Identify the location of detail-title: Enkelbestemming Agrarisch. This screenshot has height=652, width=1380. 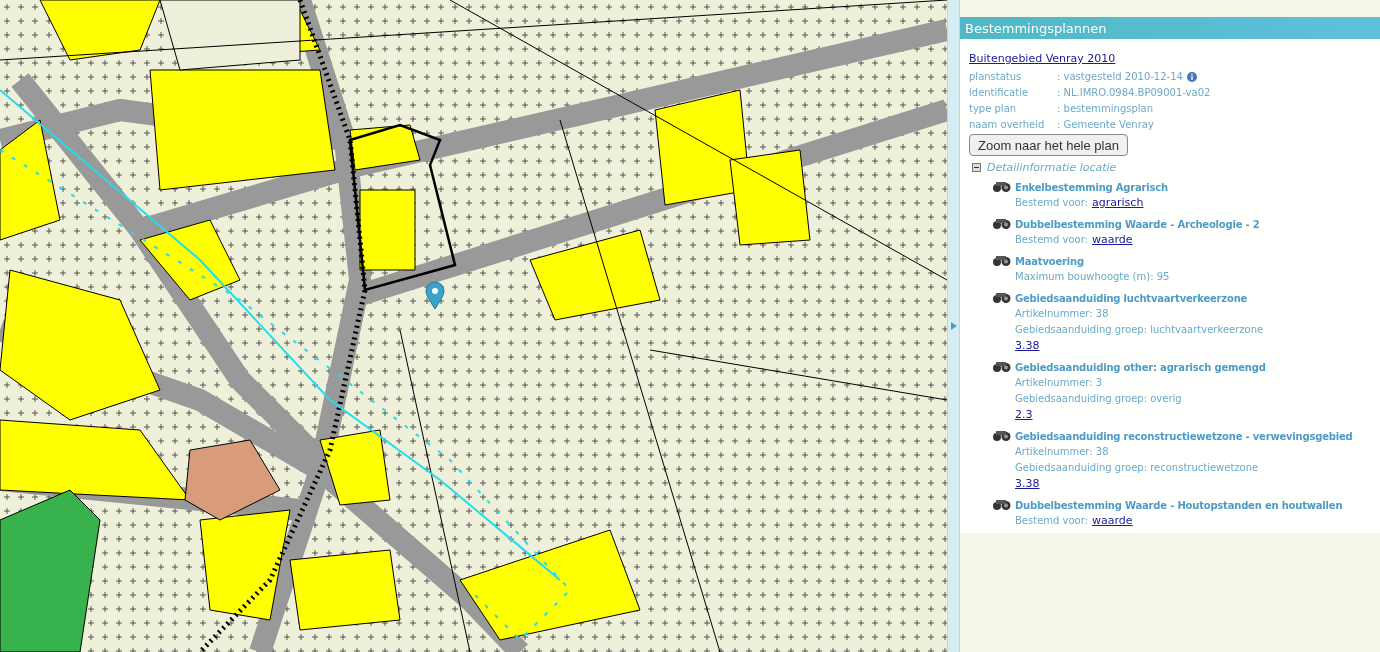
(1091, 188).